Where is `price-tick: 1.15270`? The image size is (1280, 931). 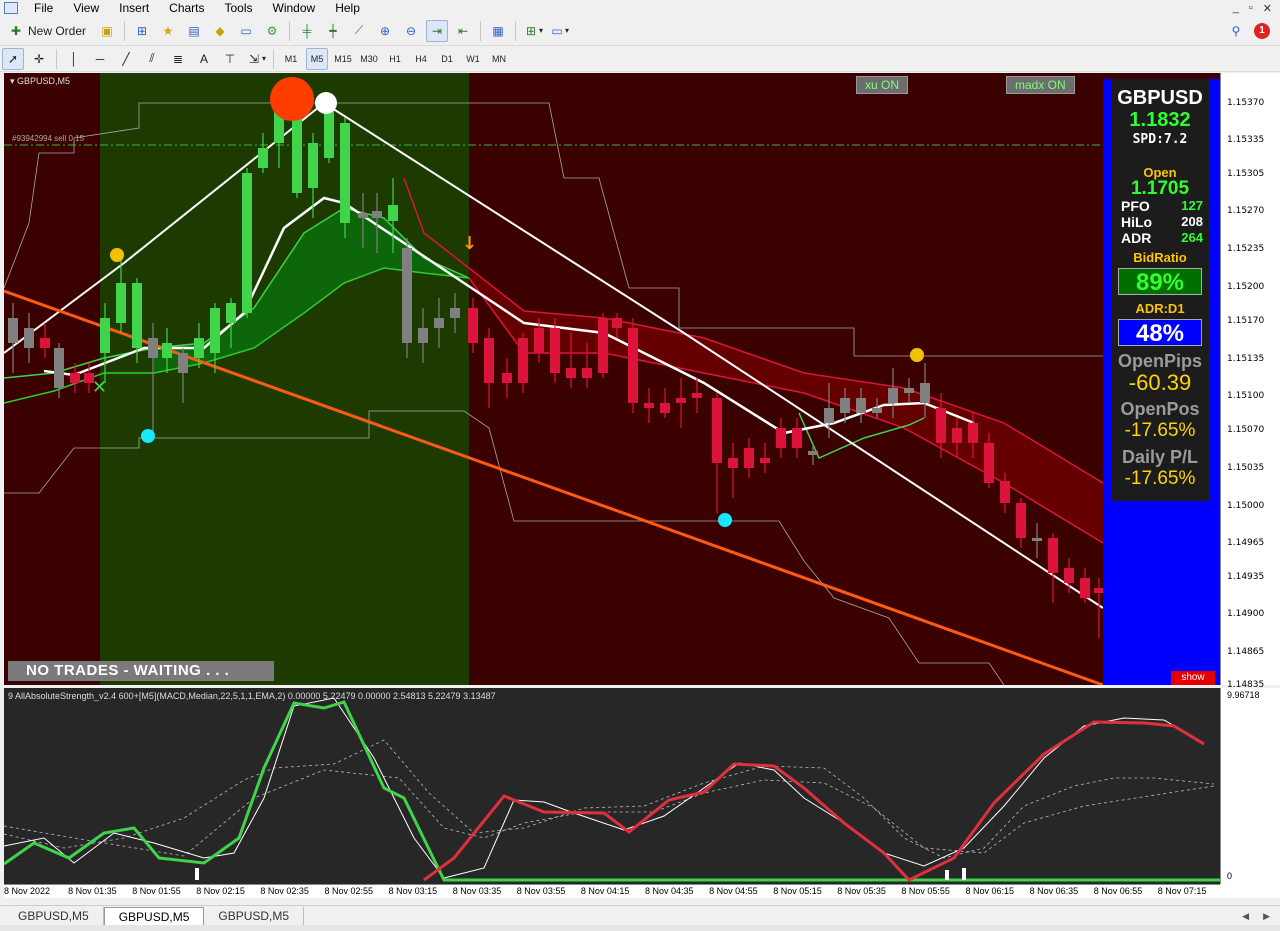
price-tick: 1.15270 is located at coordinates (1246, 211).